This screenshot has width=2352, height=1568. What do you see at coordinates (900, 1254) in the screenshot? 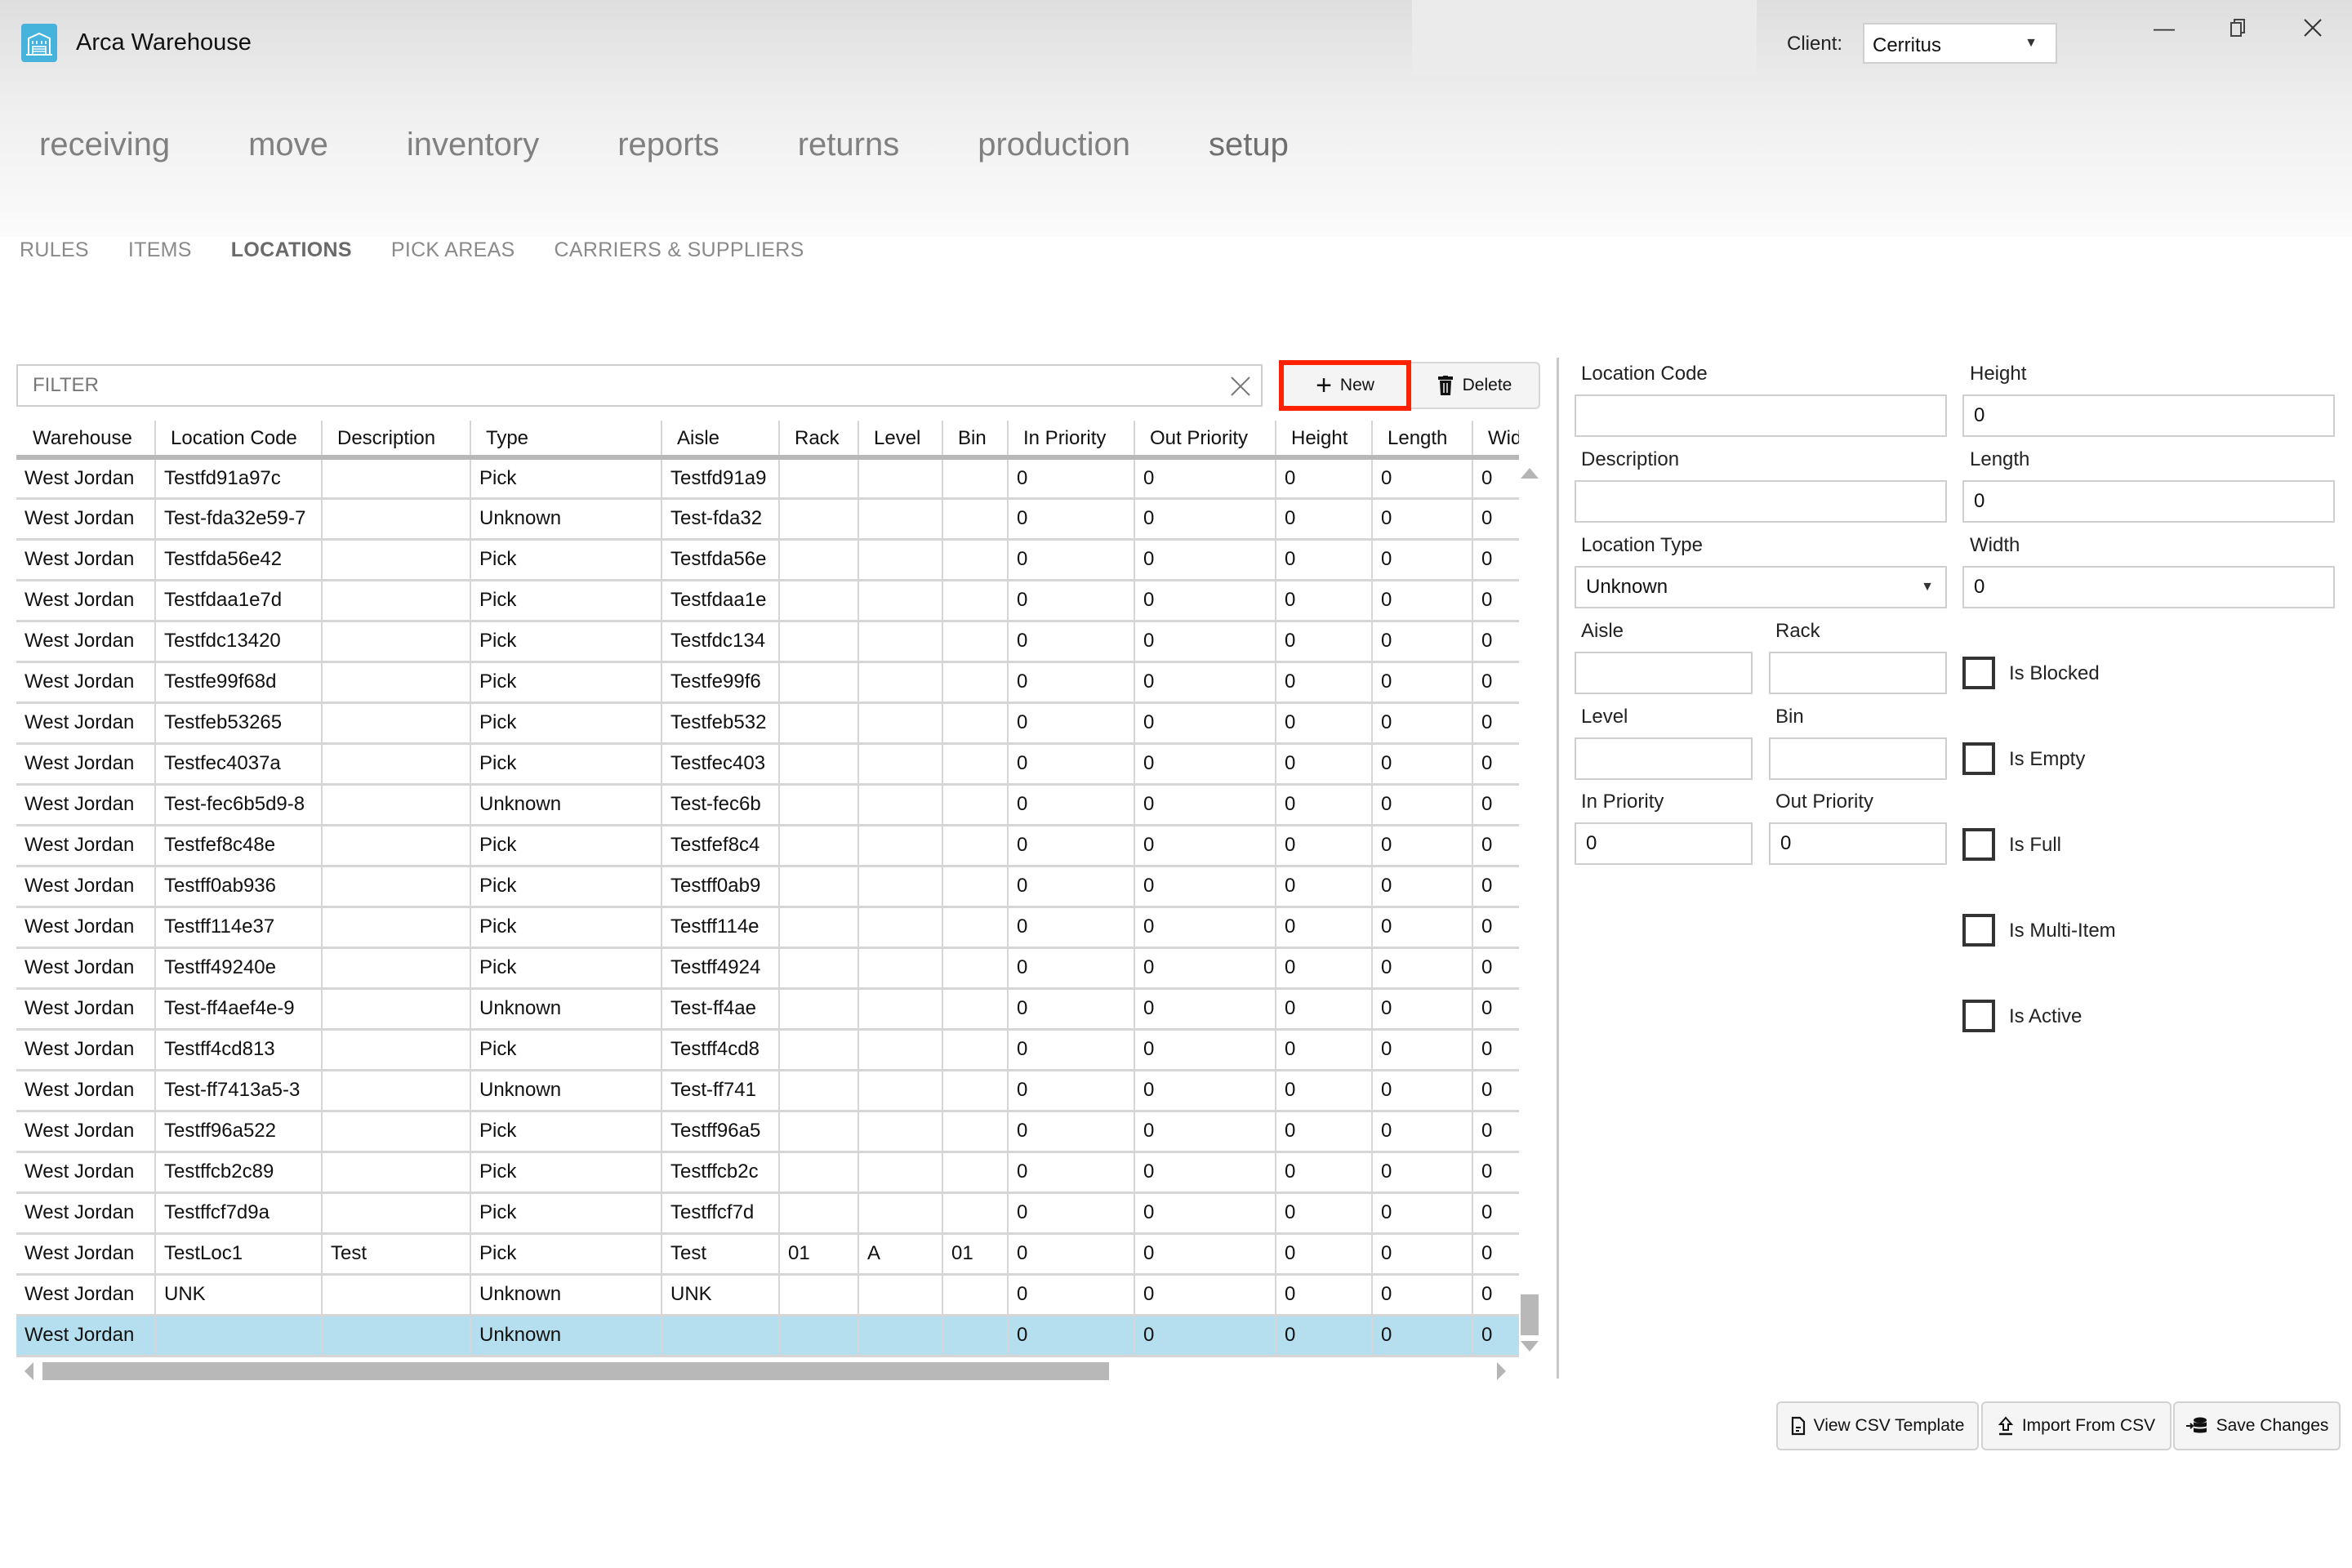
I see `cell-level: A` at bounding box center [900, 1254].